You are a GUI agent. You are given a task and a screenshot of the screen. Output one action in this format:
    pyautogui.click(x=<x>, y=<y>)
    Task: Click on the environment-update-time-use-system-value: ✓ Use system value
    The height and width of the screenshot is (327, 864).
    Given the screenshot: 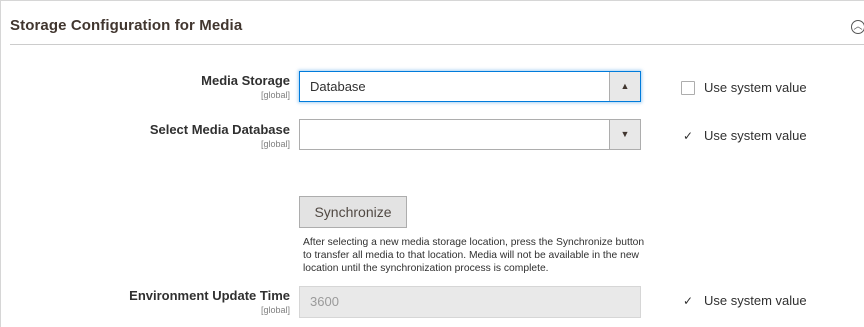 What is the action you would take?
    pyautogui.click(x=744, y=300)
    